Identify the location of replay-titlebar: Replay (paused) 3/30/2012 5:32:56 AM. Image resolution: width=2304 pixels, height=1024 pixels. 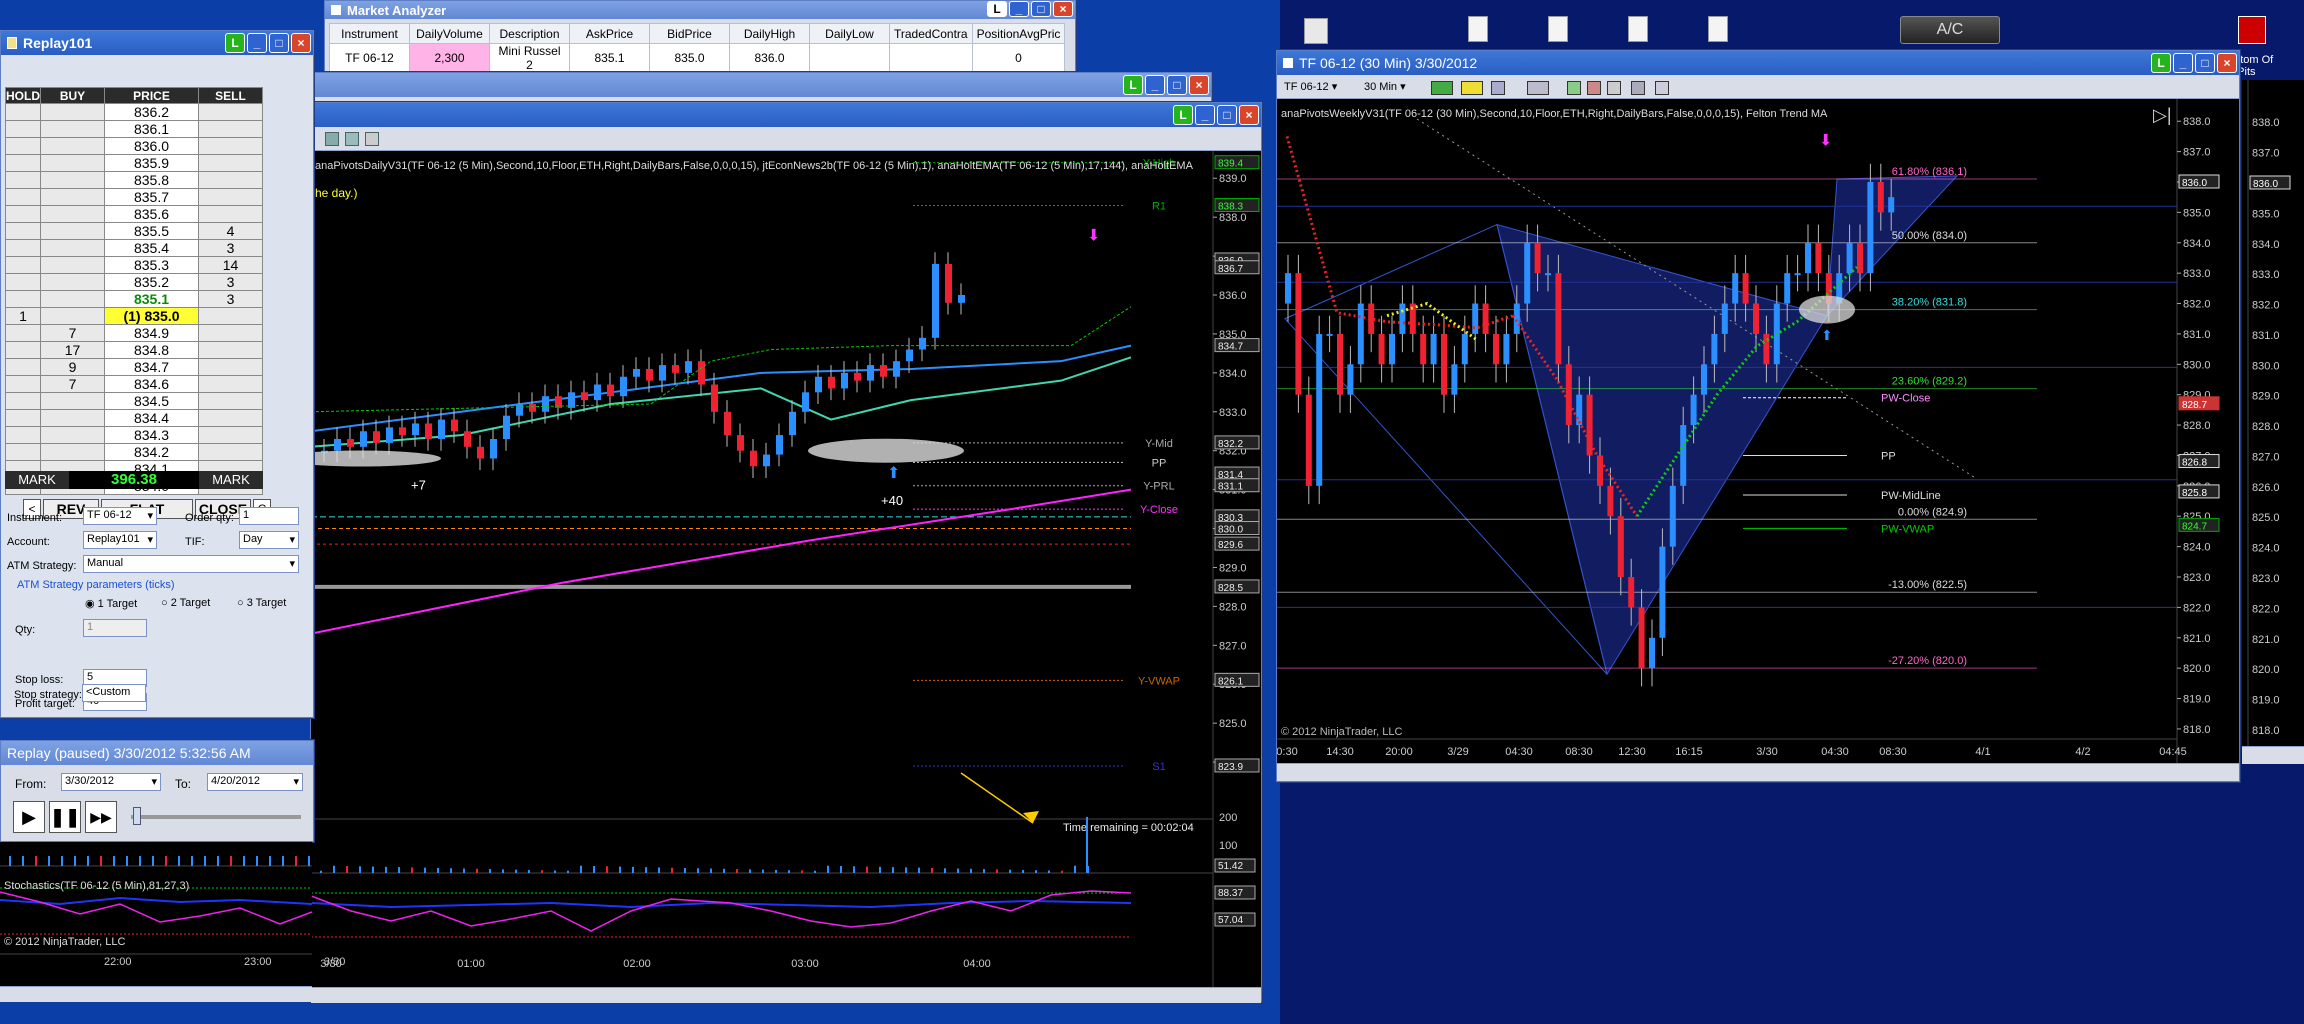
(157, 753).